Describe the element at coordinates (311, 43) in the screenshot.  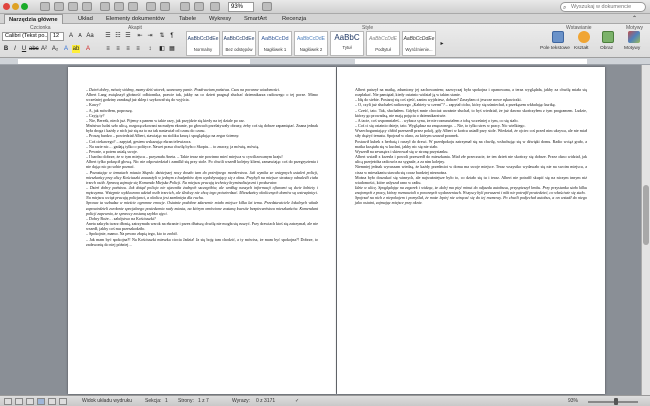
I see `style-heading-2: AaBbCcDdE Nagłówek 2` at that location.